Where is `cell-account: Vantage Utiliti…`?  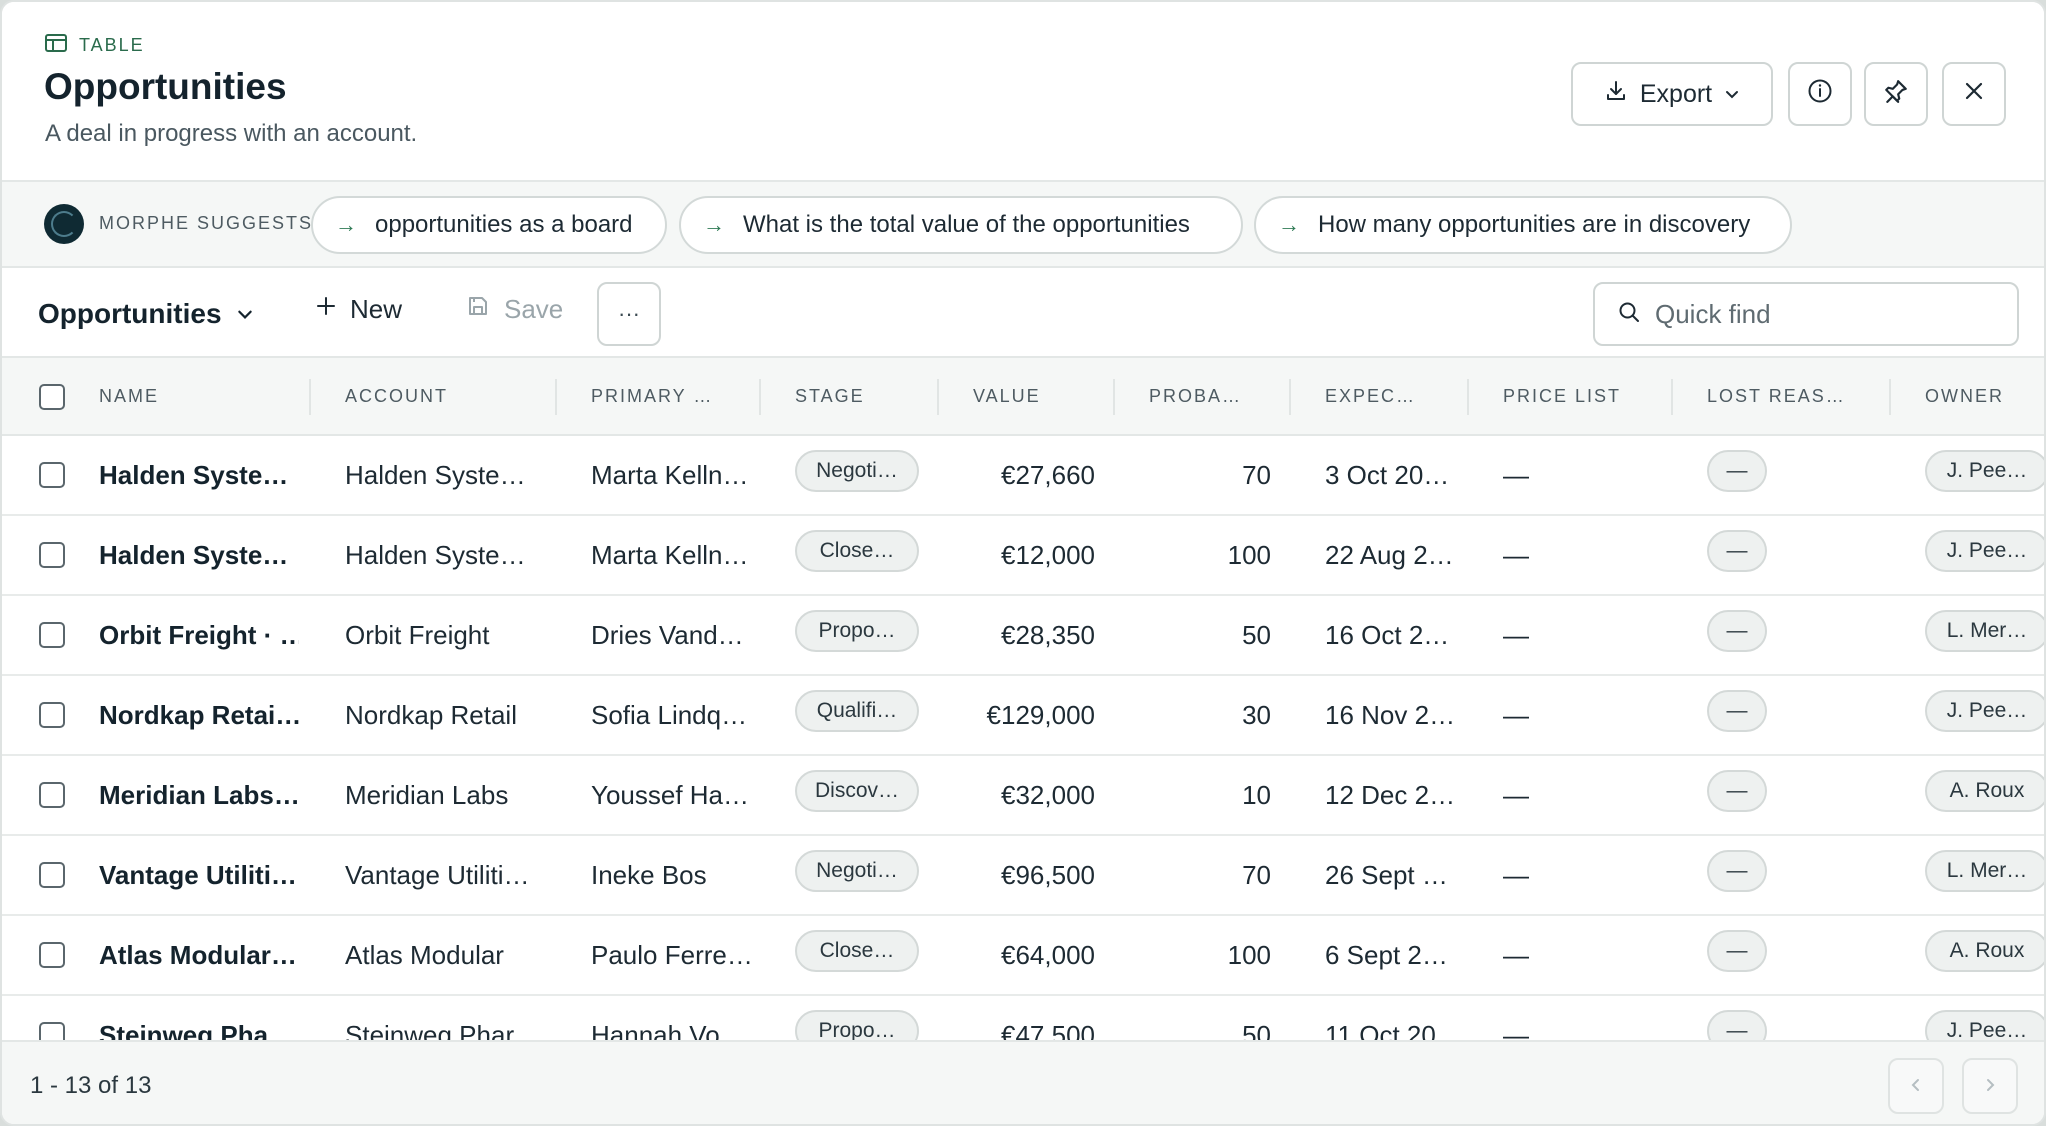 cell-account: Vantage Utiliti… is located at coordinates (445, 875).